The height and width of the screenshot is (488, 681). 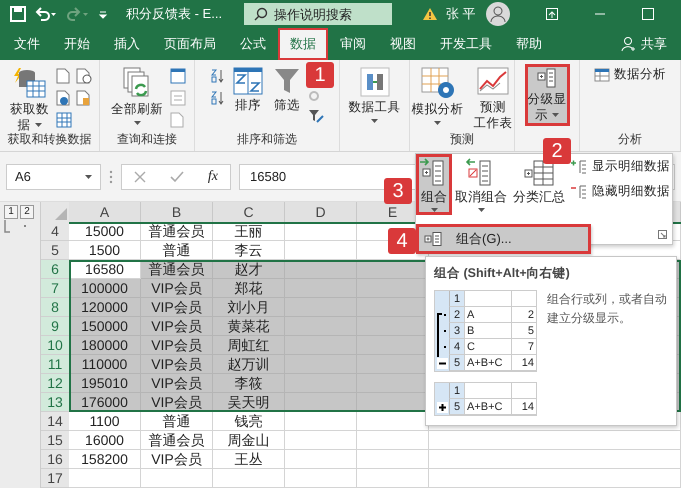 What do you see at coordinates (105, 212) in the screenshot?
I see `column-header: A` at bounding box center [105, 212].